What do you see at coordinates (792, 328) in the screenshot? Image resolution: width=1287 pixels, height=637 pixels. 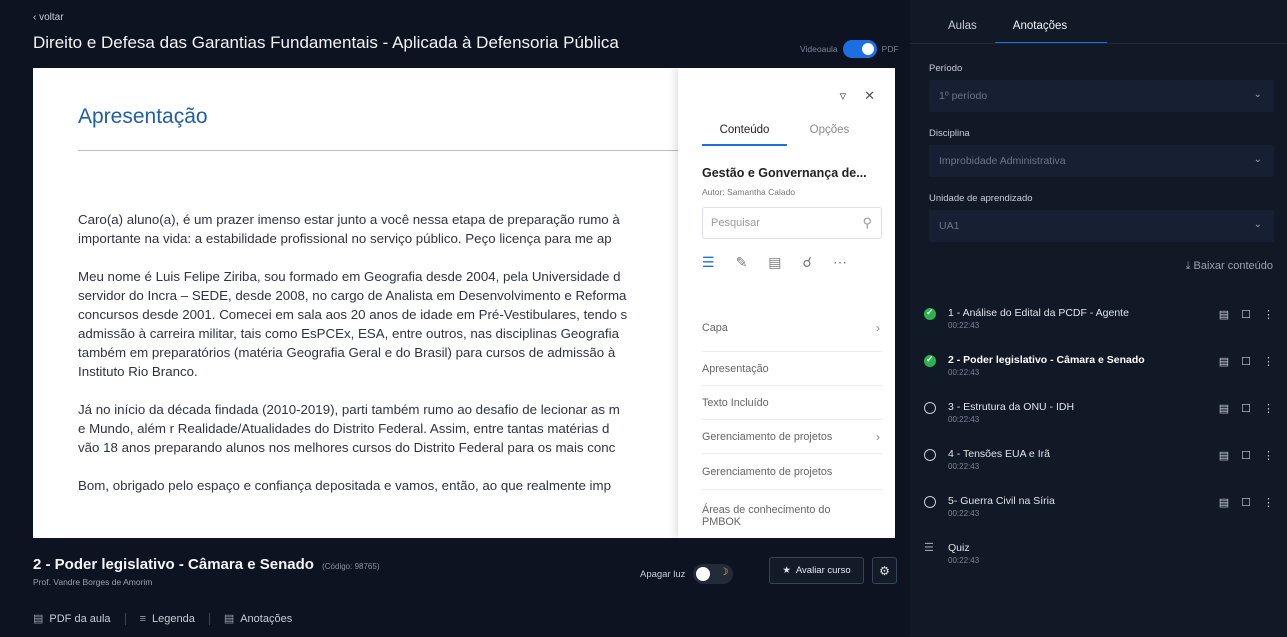 I see `toc-item: Capa ›` at bounding box center [792, 328].